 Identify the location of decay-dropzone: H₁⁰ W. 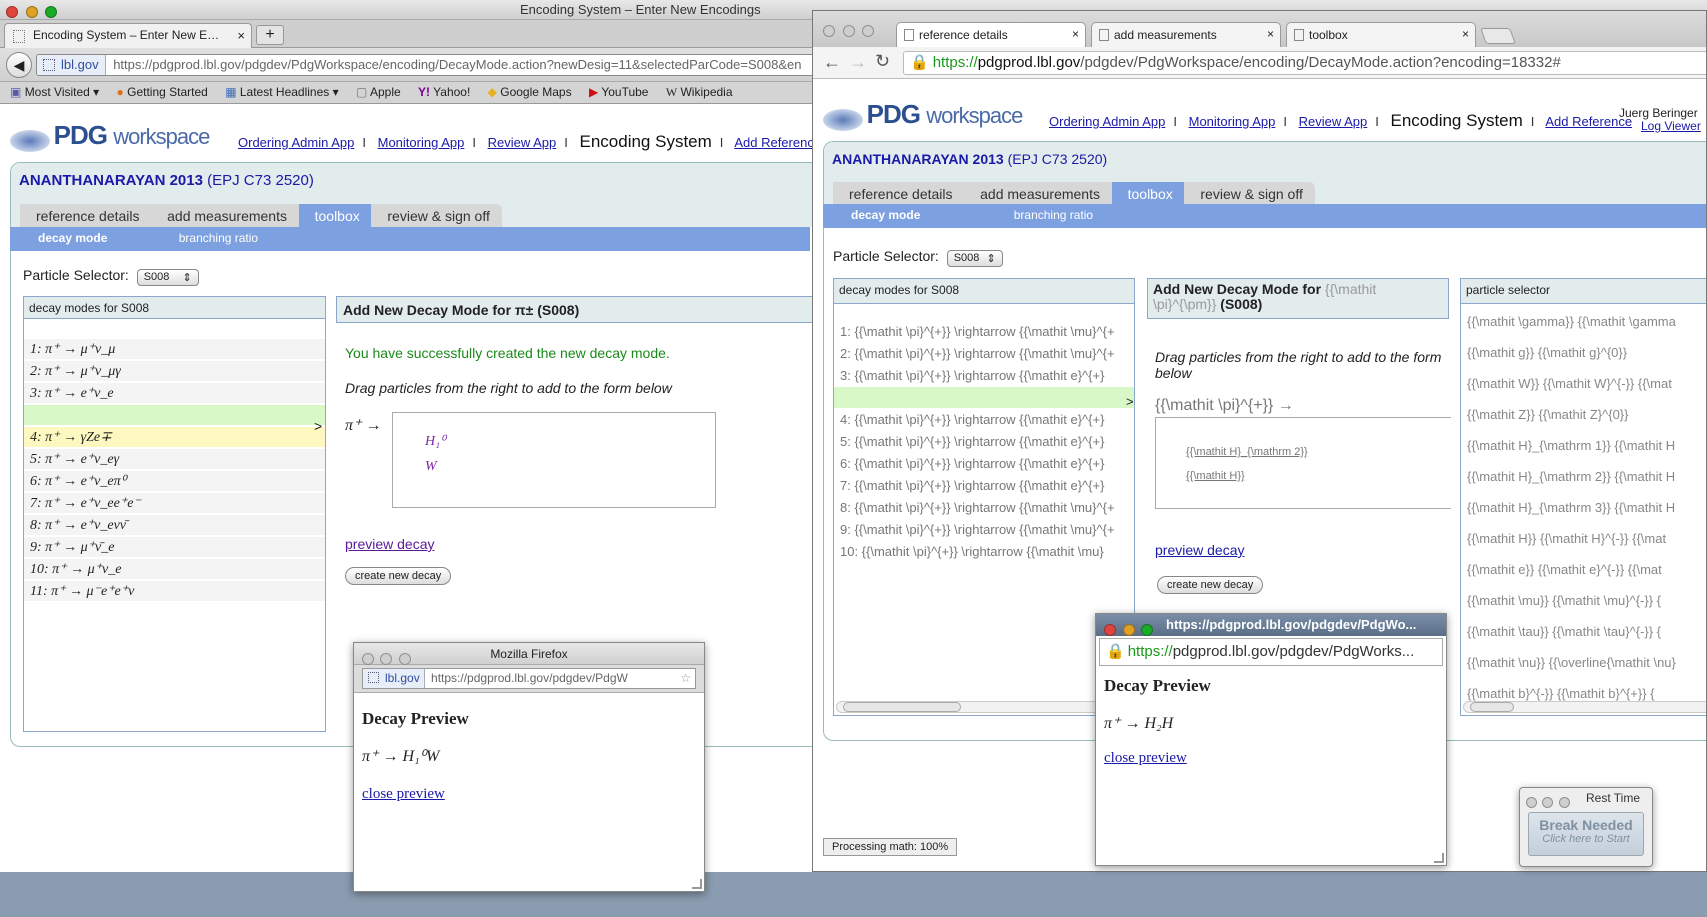
(554, 460).